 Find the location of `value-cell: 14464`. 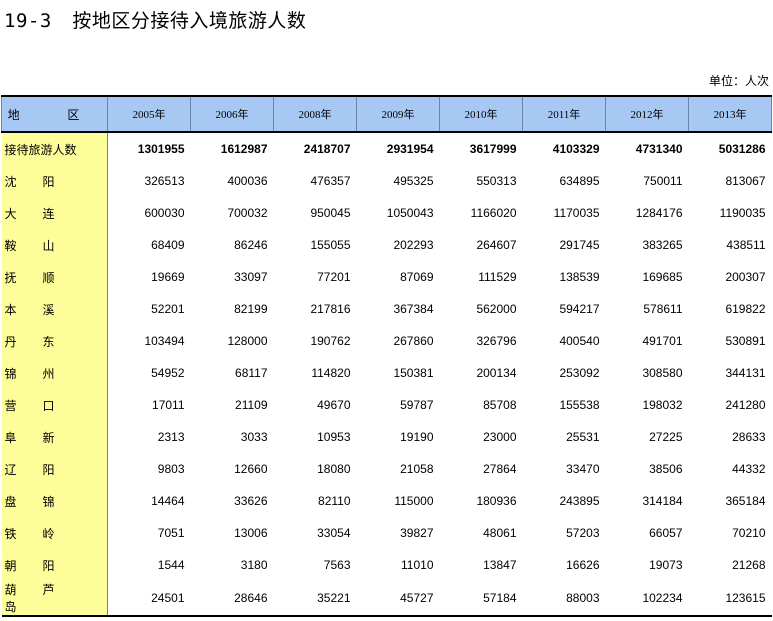

value-cell: 14464 is located at coordinates (168, 501).